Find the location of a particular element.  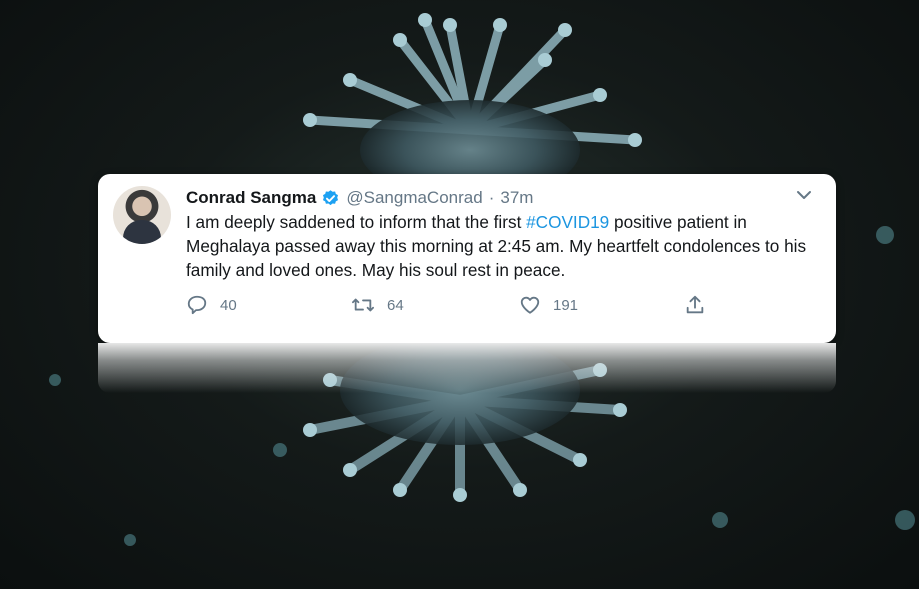

like-count: 191 is located at coordinates (566, 305).